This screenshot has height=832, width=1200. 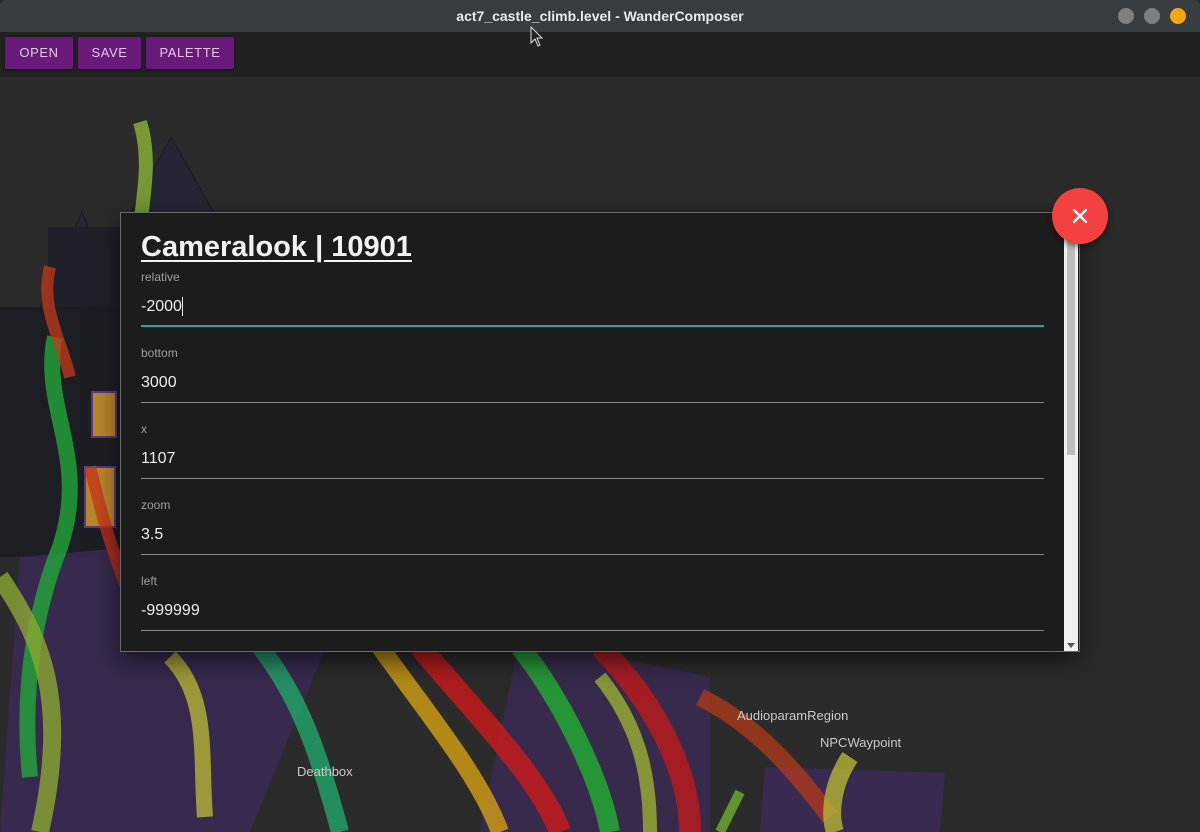 I want to click on field-label: relative, so click(x=160, y=277).